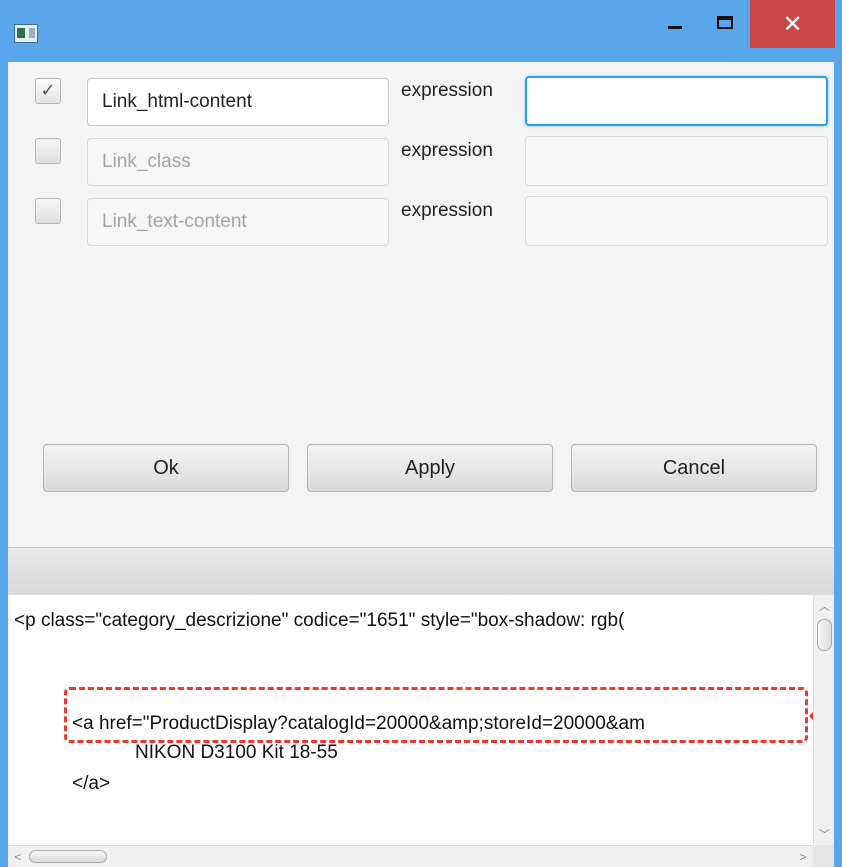  Describe the element at coordinates (48, 151) in the screenshot. I see `field-checkbox-class` at that location.